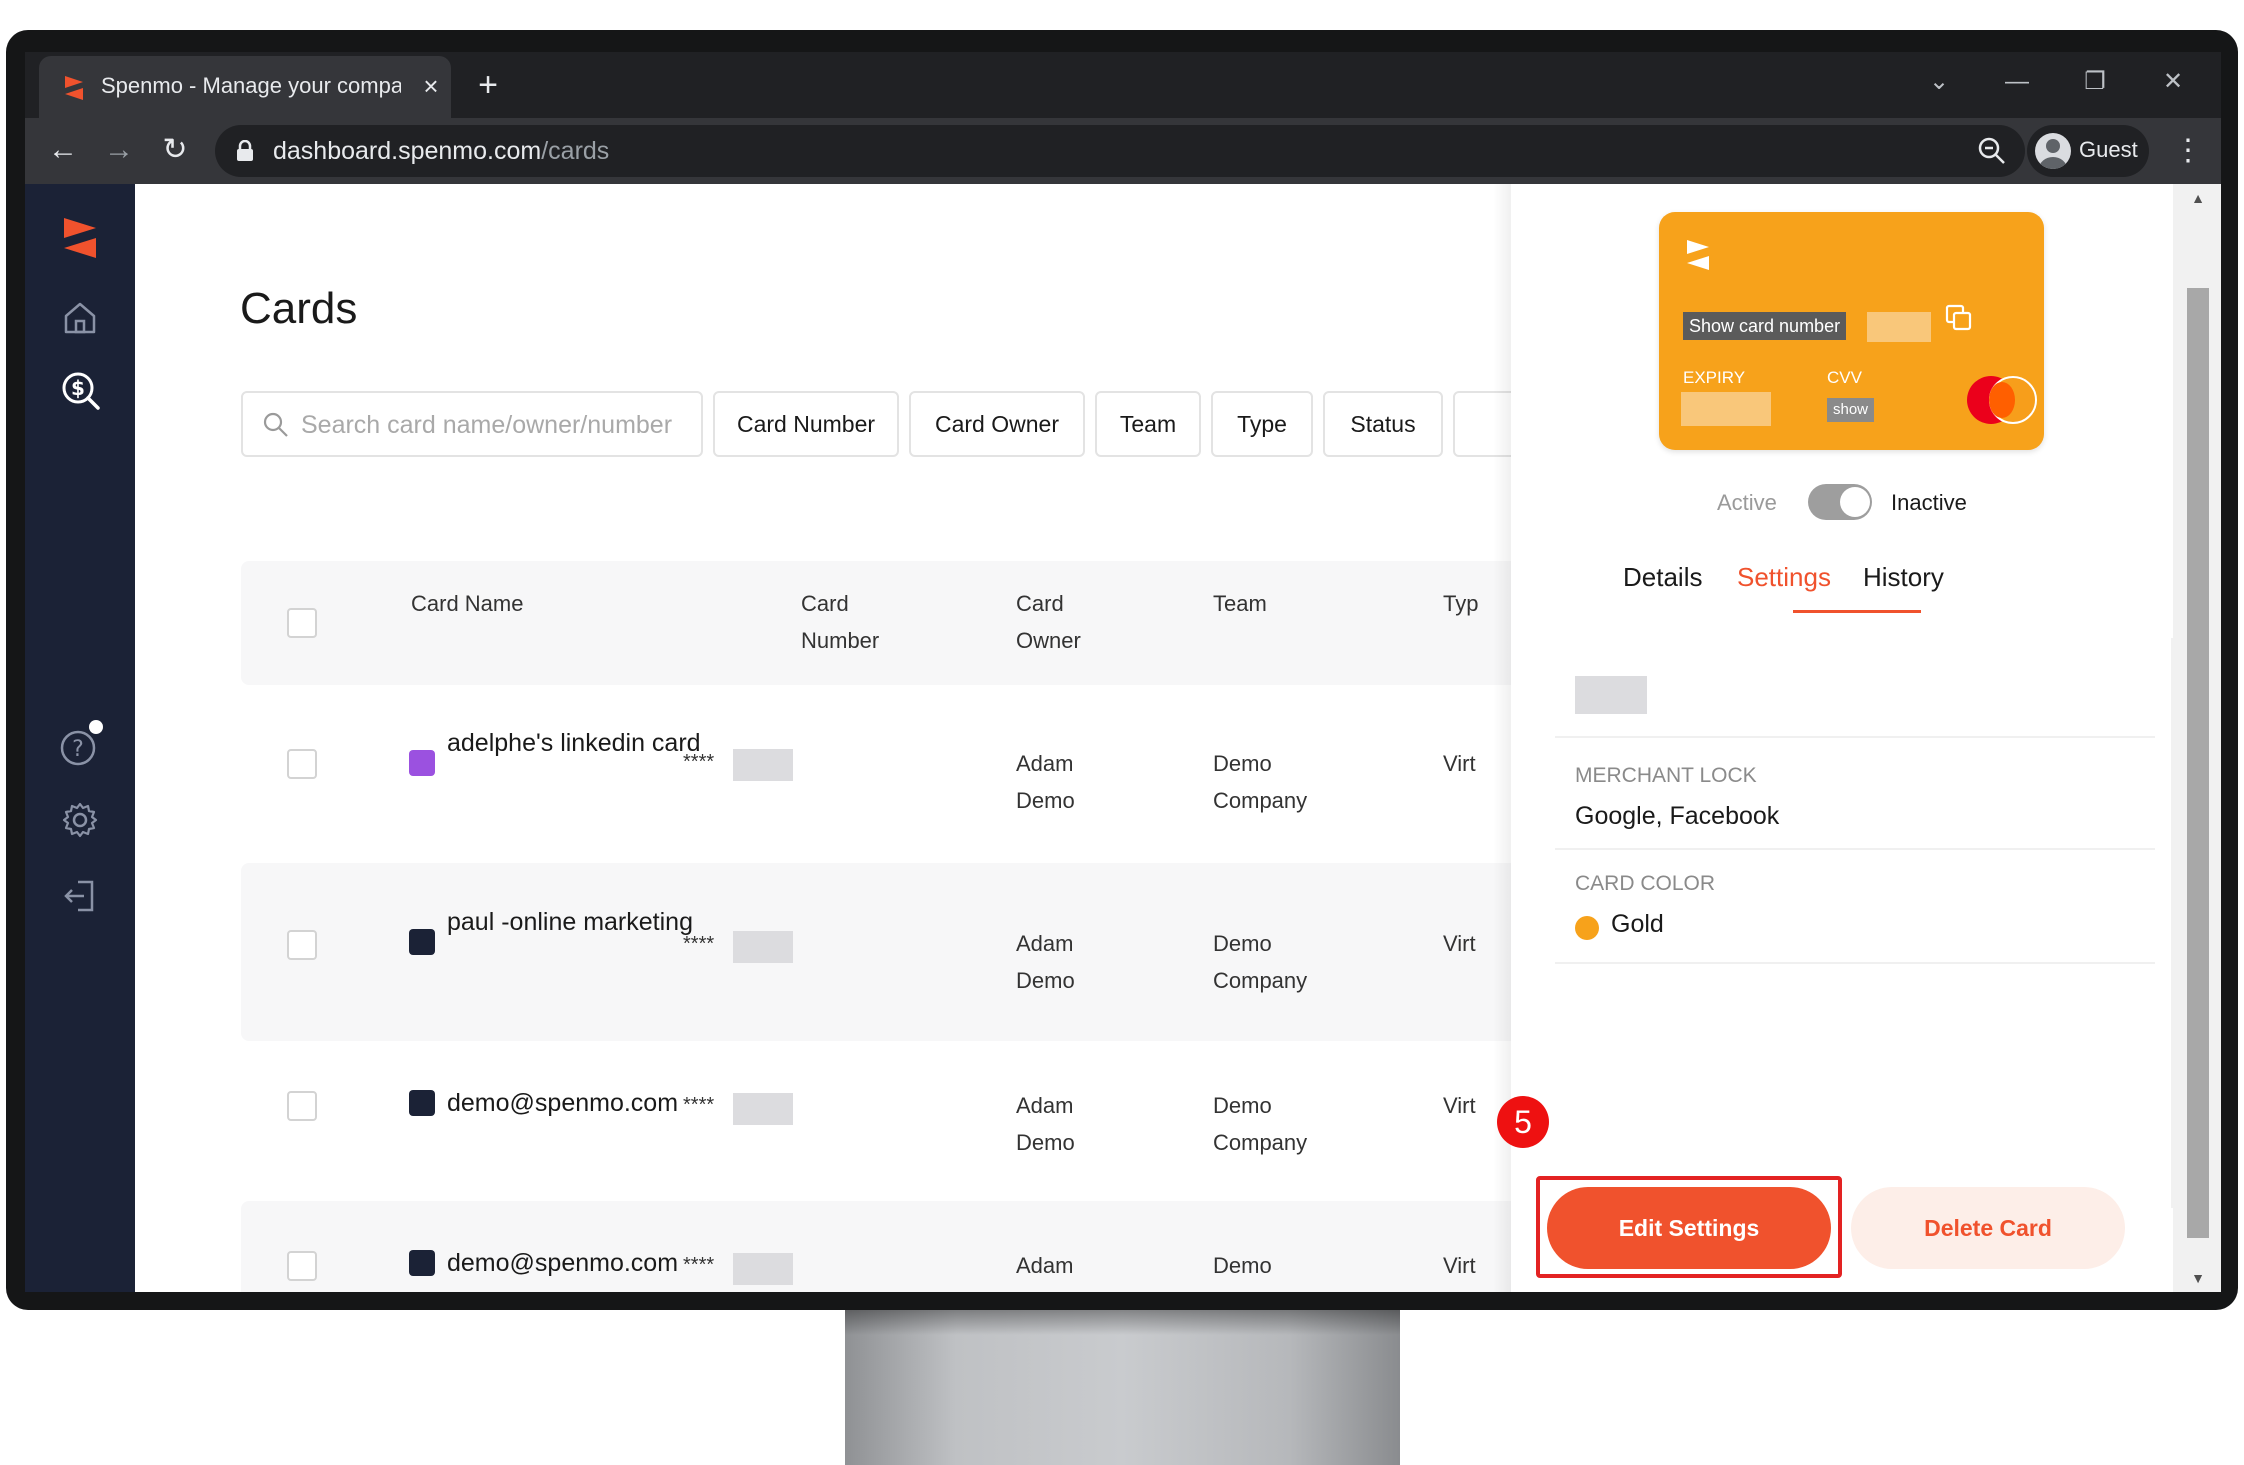 The height and width of the screenshot is (1465, 2244). Describe the element at coordinates (1148, 424) in the screenshot. I see `filter-team-button: Team` at that location.